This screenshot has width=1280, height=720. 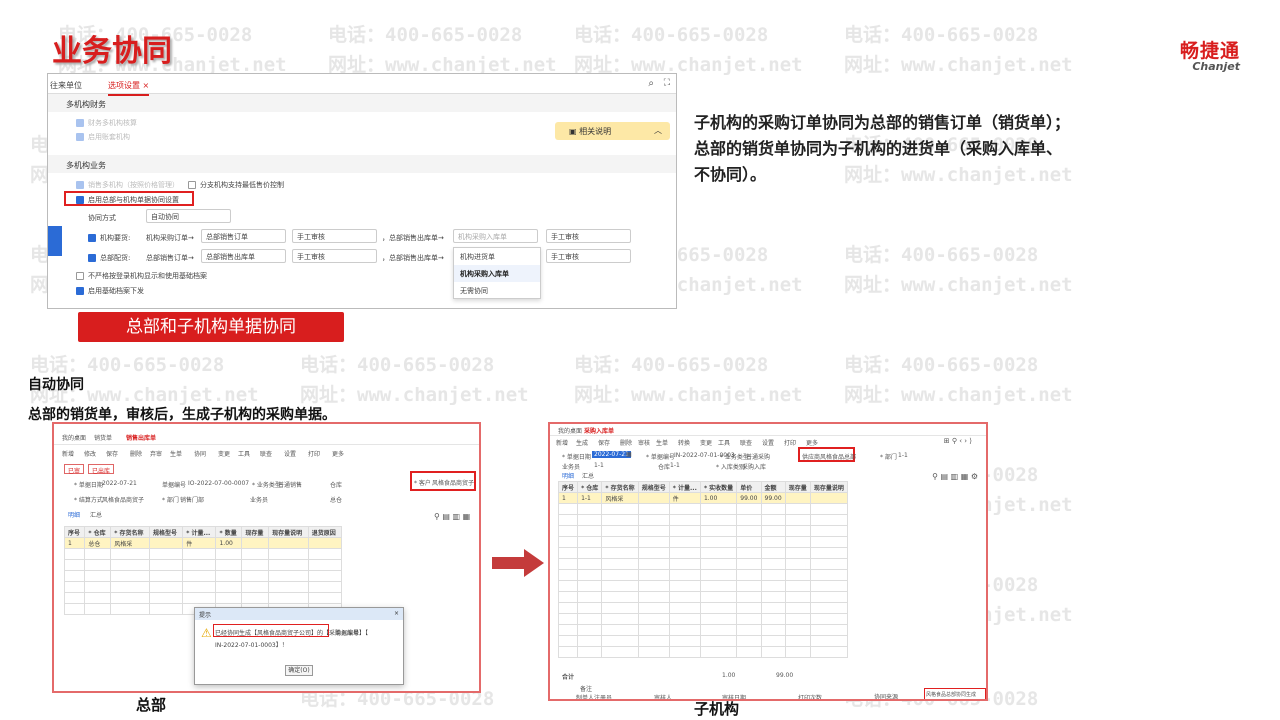 I want to click on field-dept: 1-1, so click(x=903, y=455).